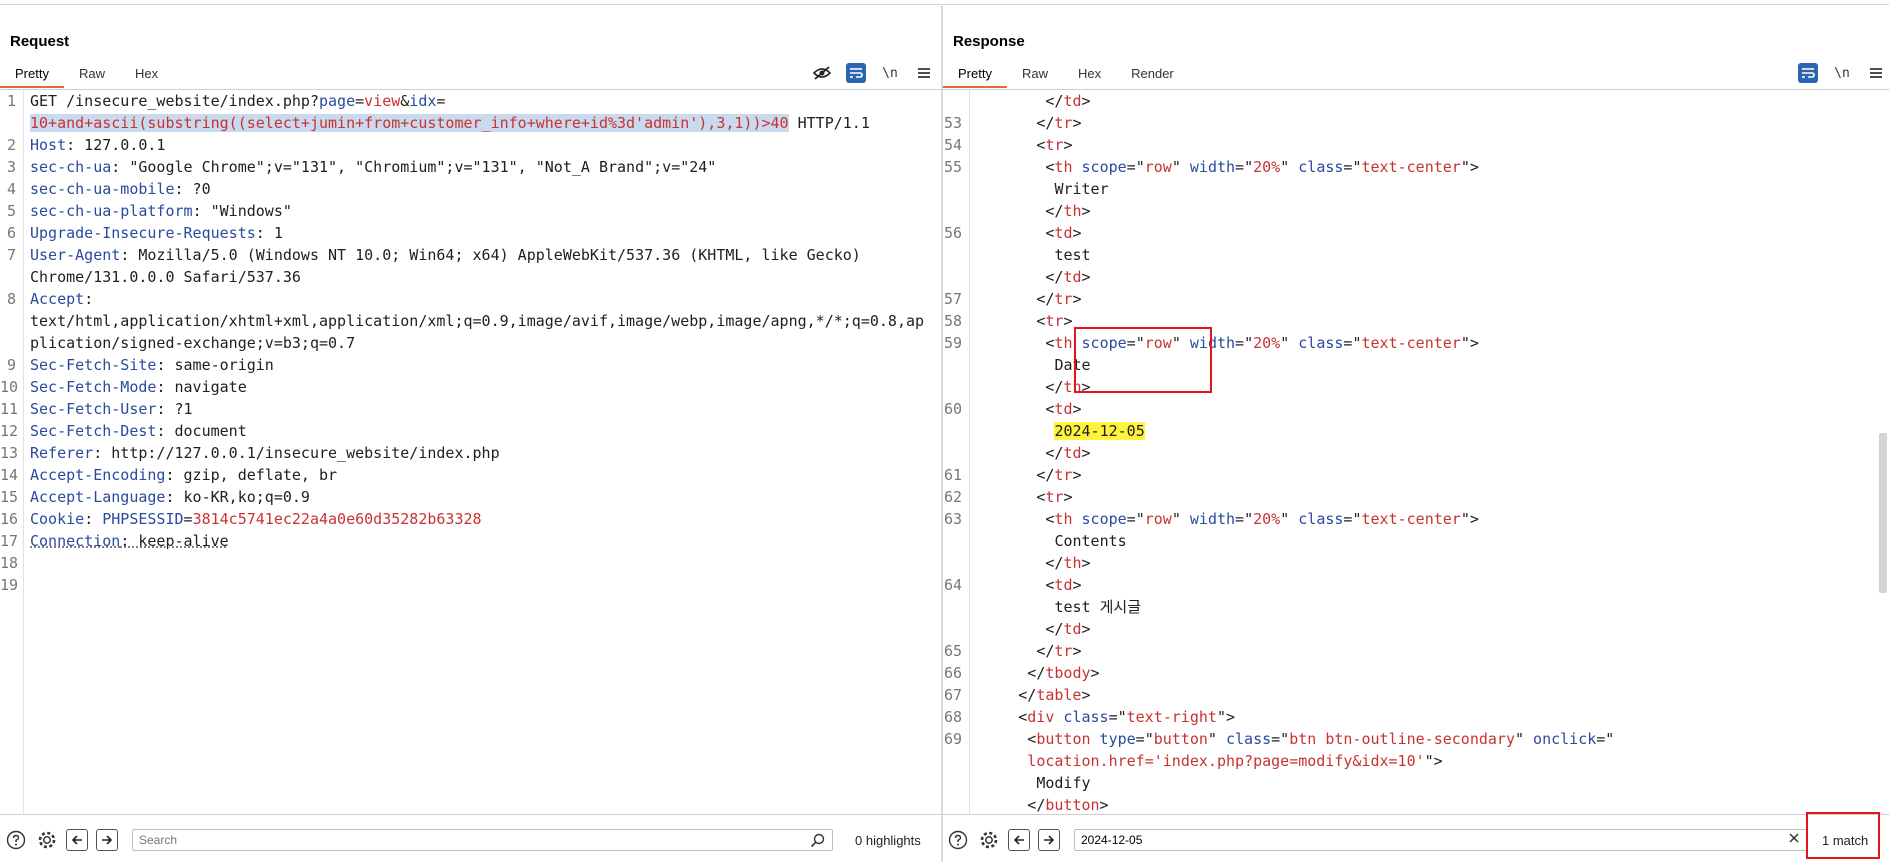  Describe the element at coordinates (470, 409) in the screenshot. I see `request-code-line: 11 Sec-Fetch-User: ?1` at that location.